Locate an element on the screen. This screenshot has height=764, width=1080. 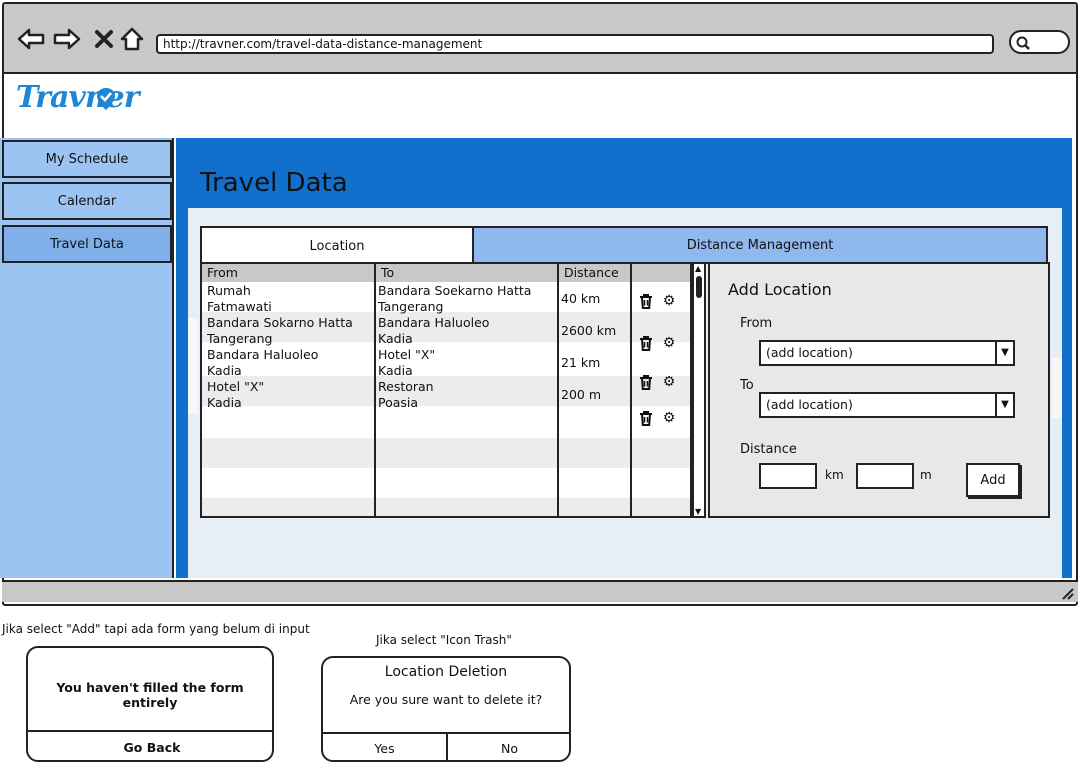
sidebar-item-travel-data: Travel Data is located at coordinates (87, 244).